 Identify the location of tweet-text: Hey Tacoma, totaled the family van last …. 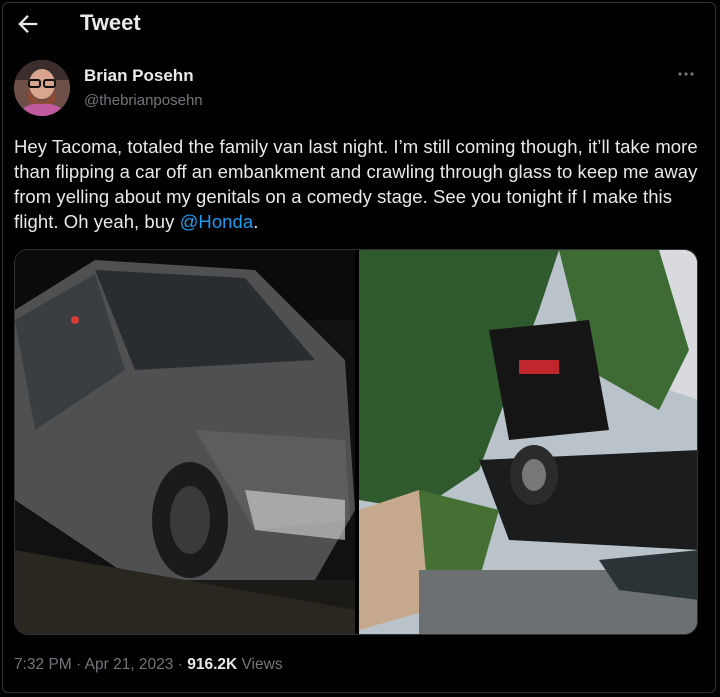
(359, 184).